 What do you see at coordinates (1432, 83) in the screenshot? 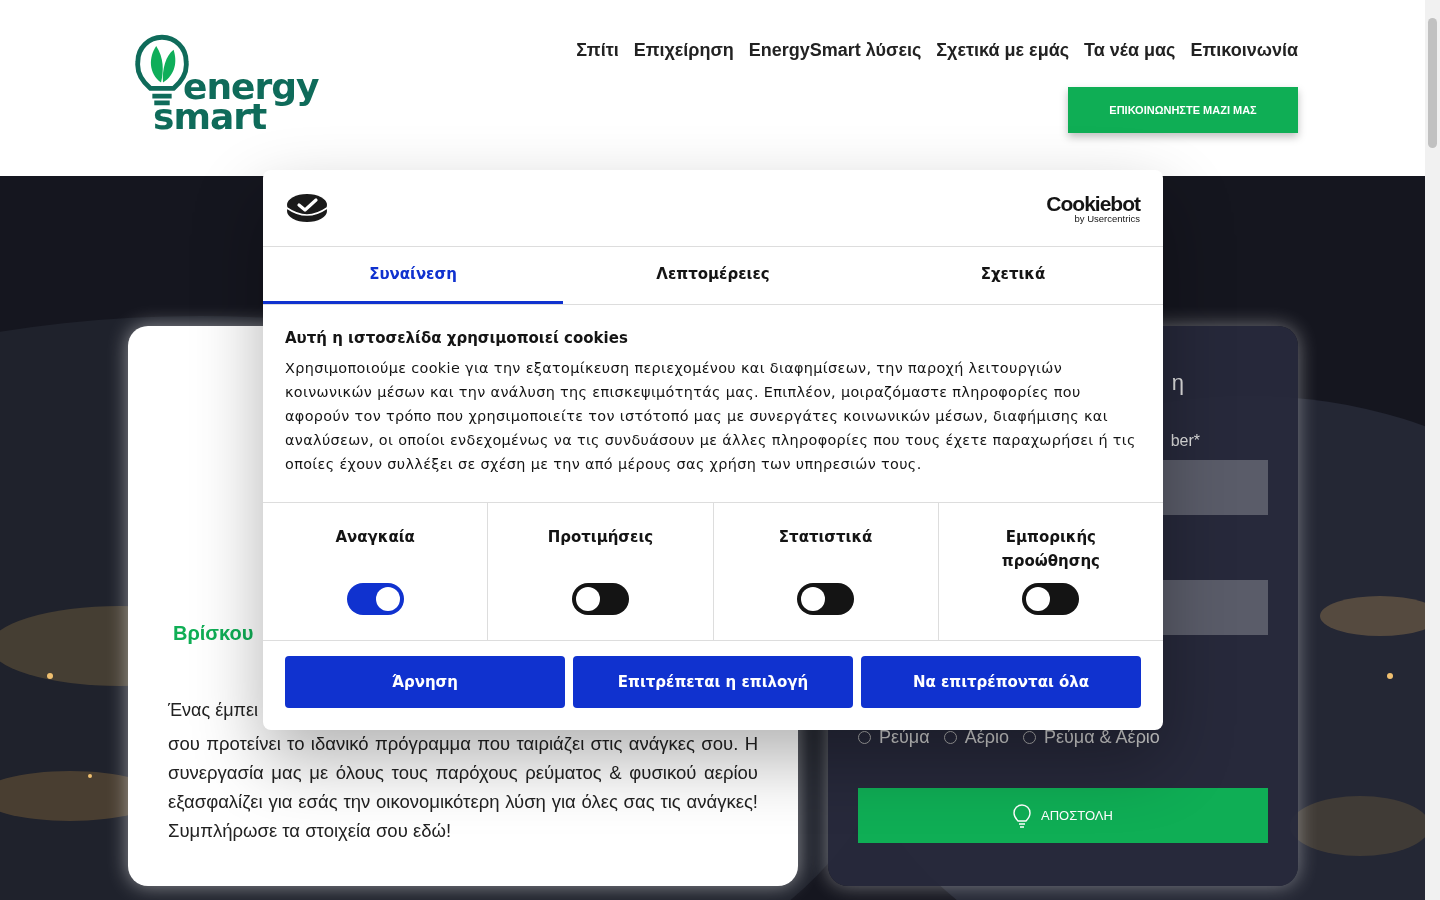
I see `scrollbar-thumb` at bounding box center [1432, 83].